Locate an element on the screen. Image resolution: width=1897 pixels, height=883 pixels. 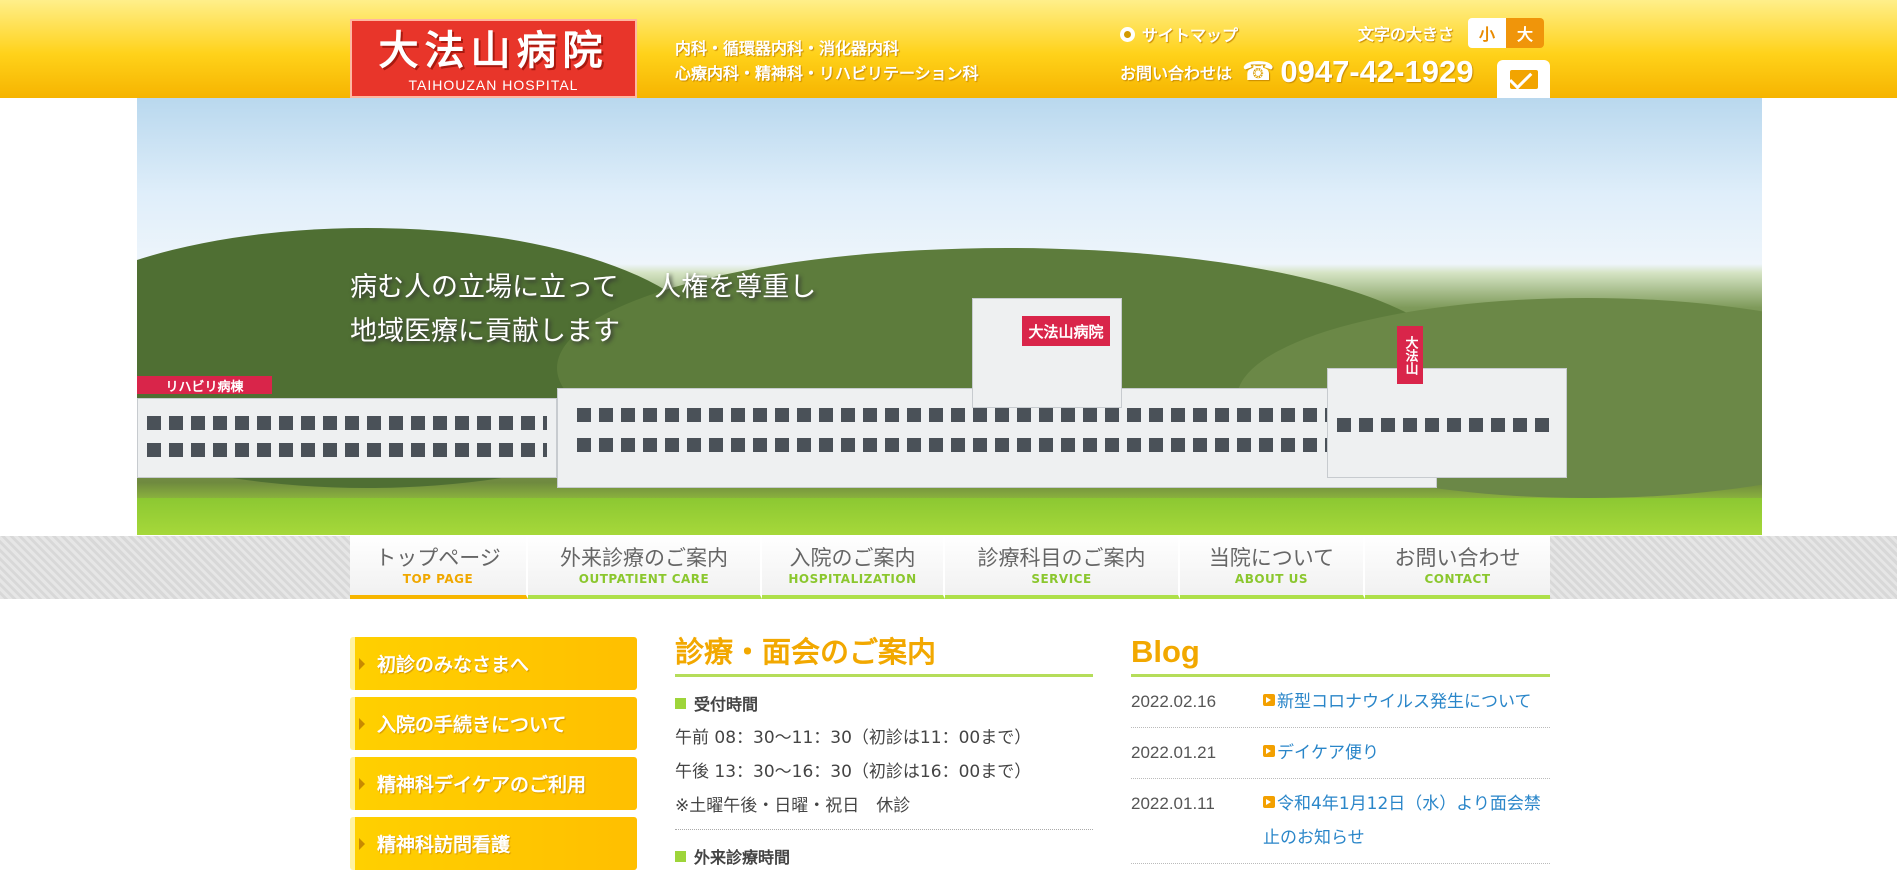
blog-post: 2022.01.21 デイケア便り is located at coordinates (1340, 753).